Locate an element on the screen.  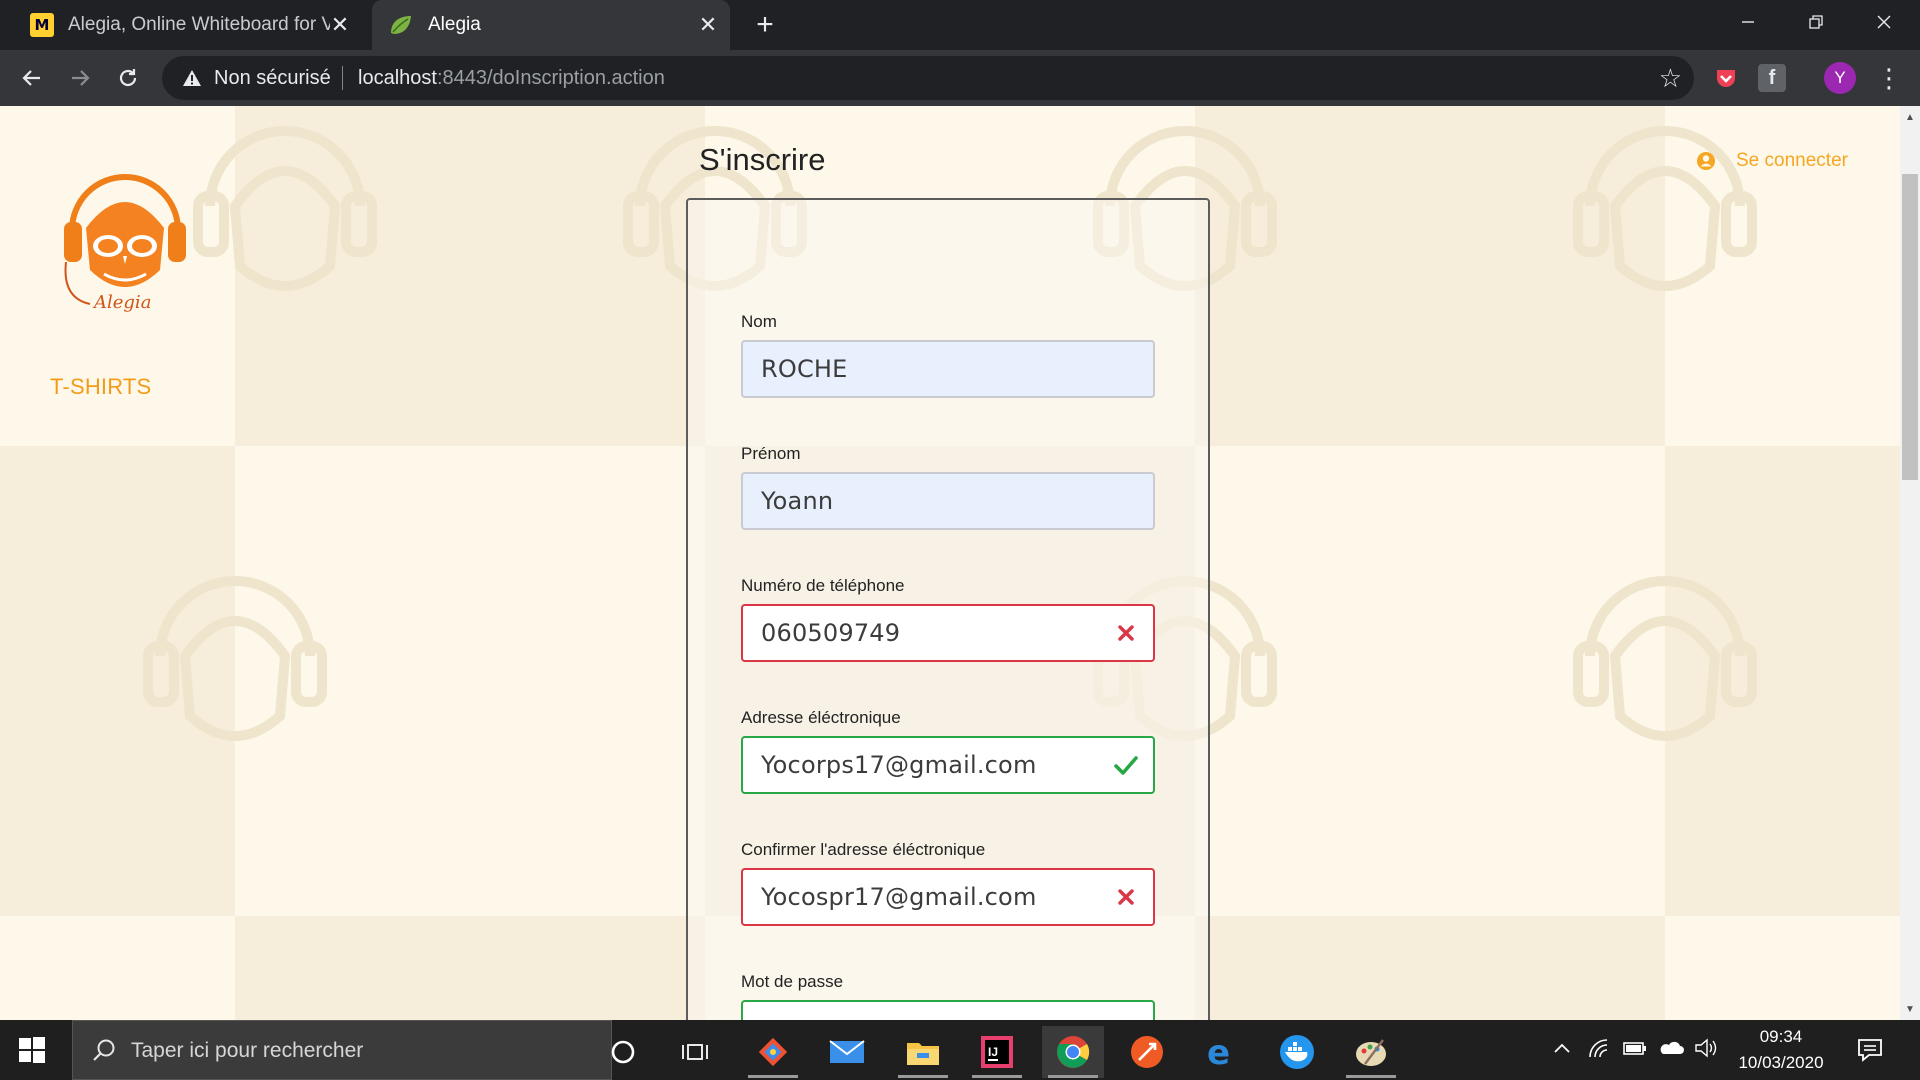
svg-text: e is located at coordinates (1218, 1052).